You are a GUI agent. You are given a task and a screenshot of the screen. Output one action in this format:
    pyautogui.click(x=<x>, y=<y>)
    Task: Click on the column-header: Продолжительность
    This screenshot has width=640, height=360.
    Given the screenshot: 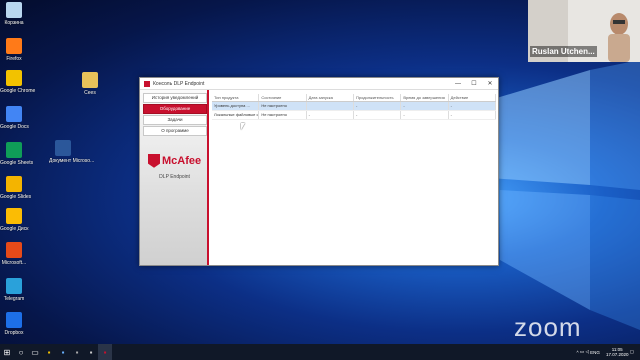 What is the action you would take?
    pyautogui.click(x=378, y=97)
    